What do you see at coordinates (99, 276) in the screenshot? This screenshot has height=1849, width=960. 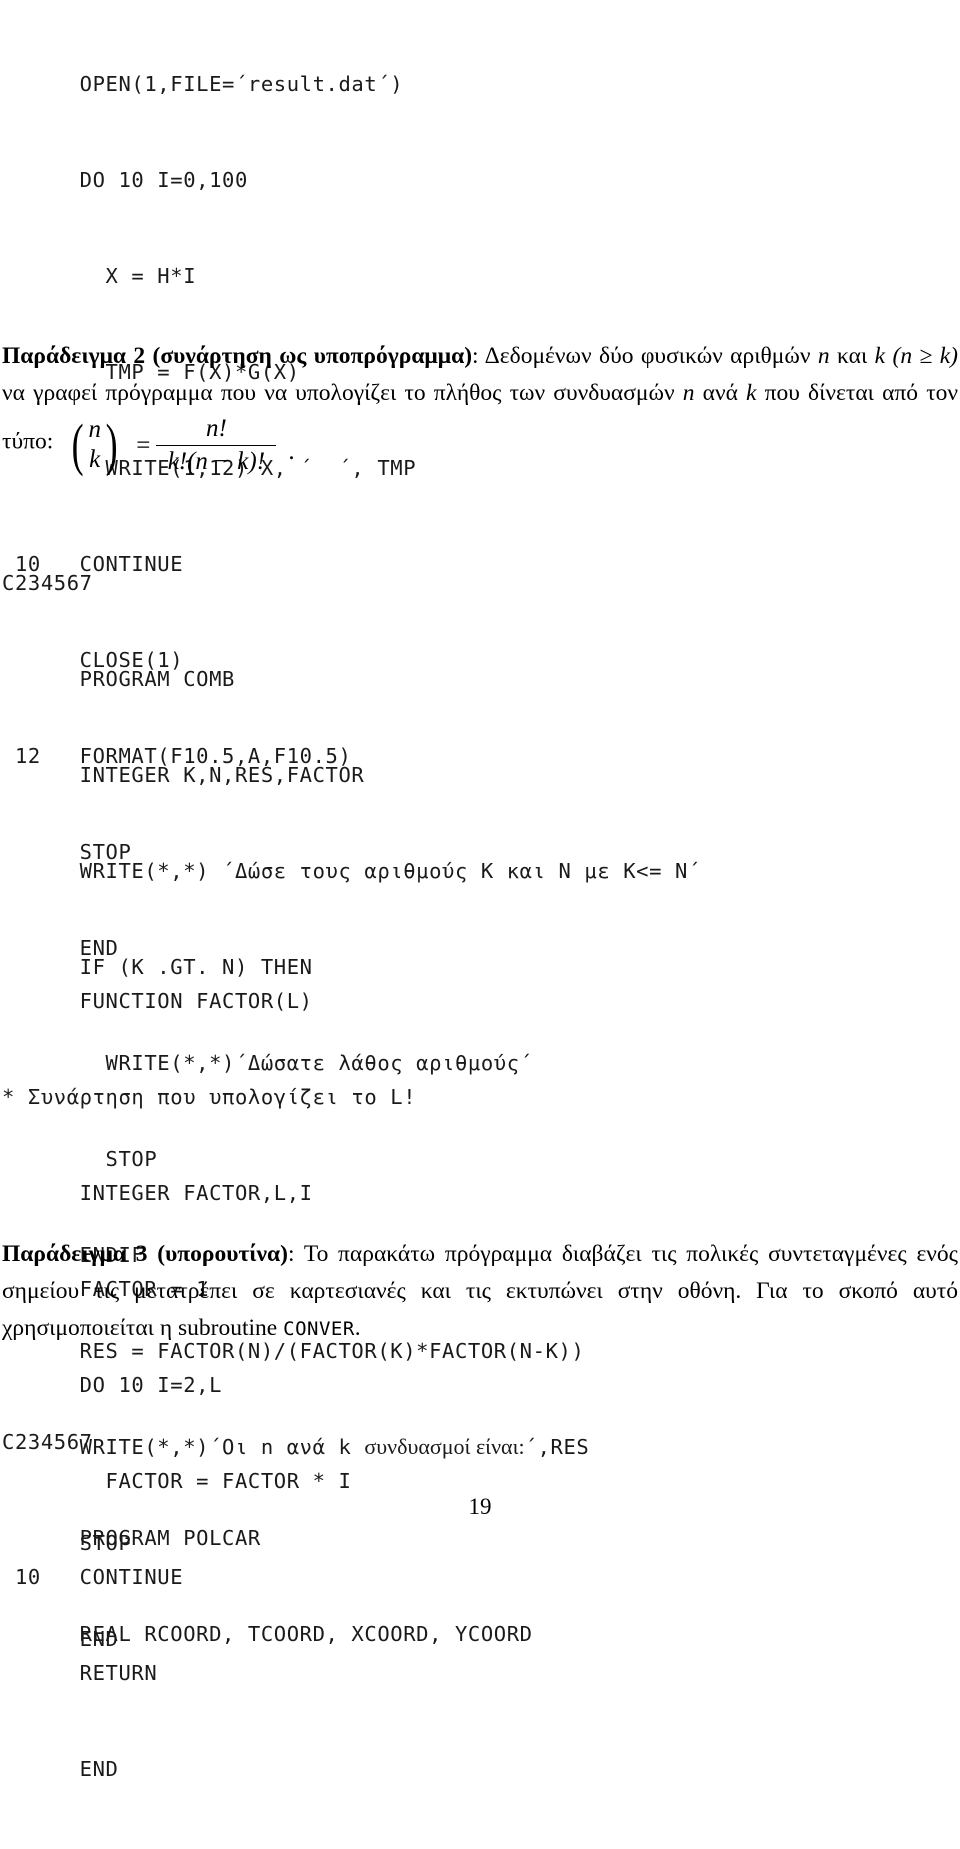 I see `code-line: X = H*I` at bounding box center [99, 276].